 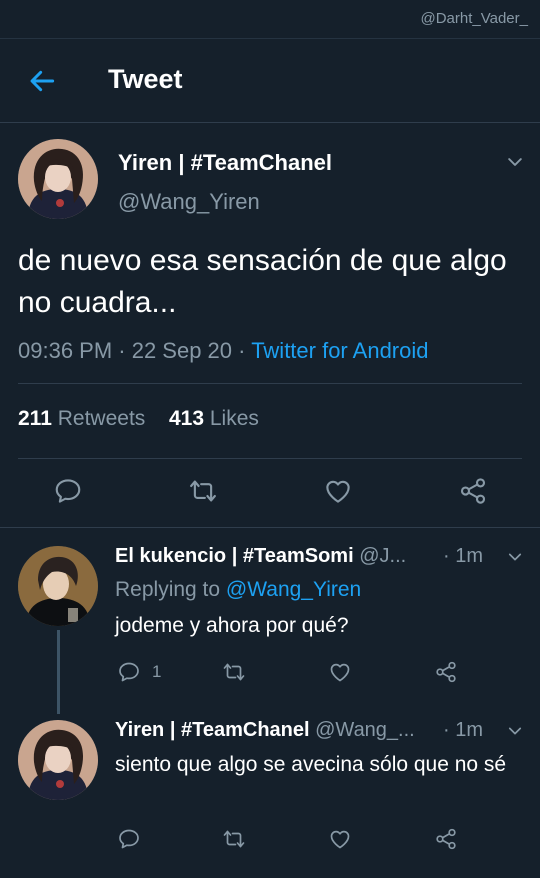 I want to click on reply-author-name: Yiren | #TeamChanel, so click(x=212, y=730).